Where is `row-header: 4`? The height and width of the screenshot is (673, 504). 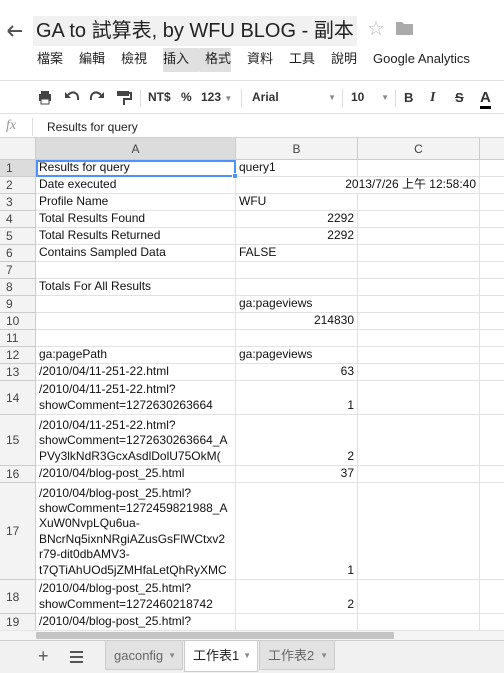 row-header: 4 is located at coordinates (18, 219).